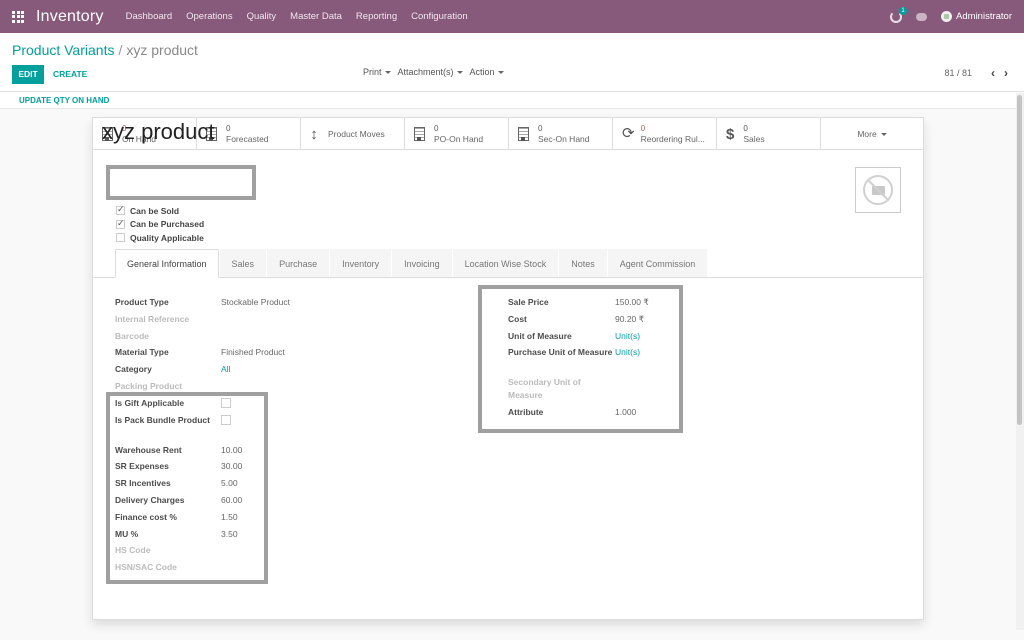 The image size is (1024, 640). I want to click on stat-button-po-on-hand: 0 PO-On Hand, so click(457, 134).